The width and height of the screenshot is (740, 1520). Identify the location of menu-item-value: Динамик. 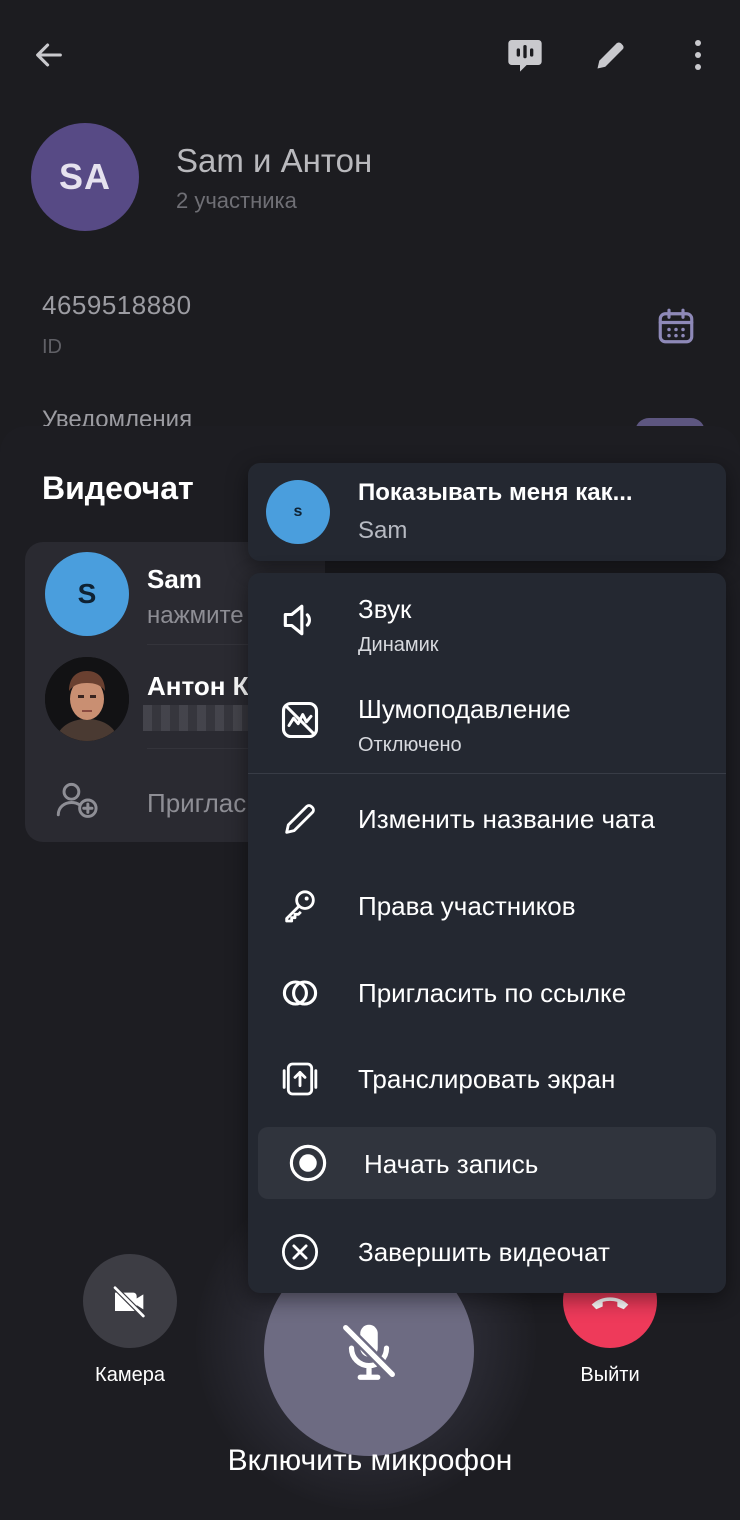
(398, 645).